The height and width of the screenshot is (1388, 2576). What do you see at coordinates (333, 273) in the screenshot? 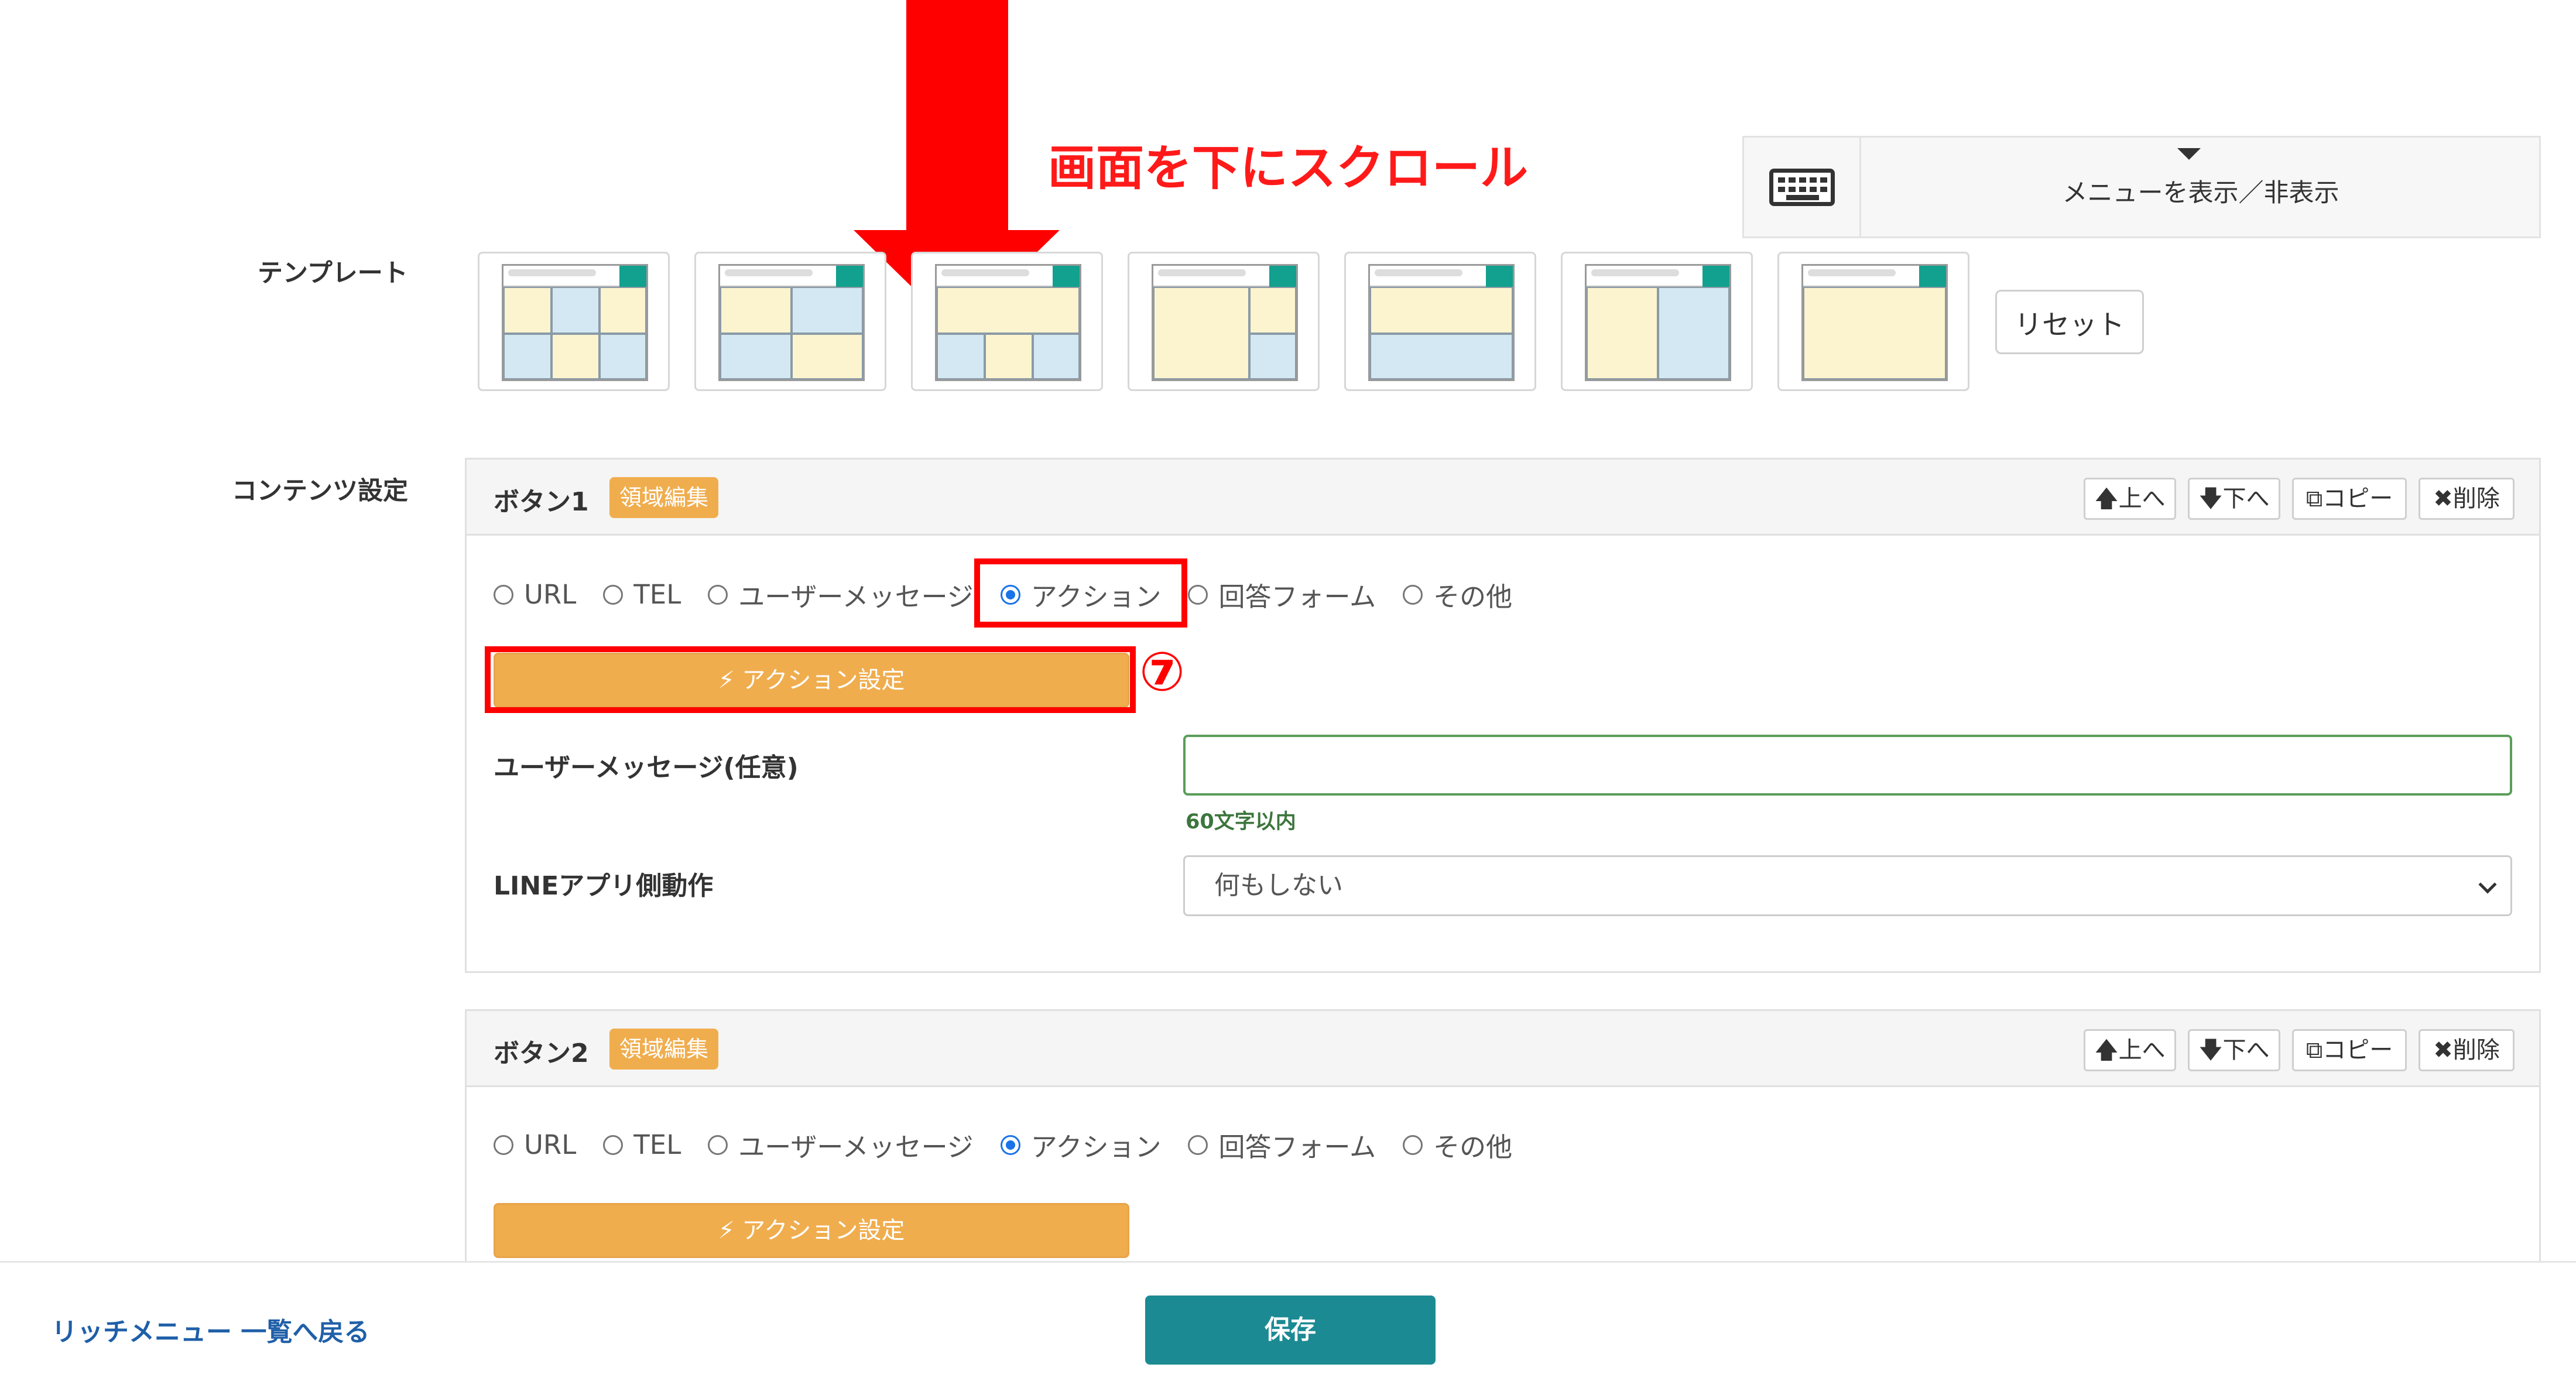
I see `template-label: テンプレート` at bounding box center [333, 273].